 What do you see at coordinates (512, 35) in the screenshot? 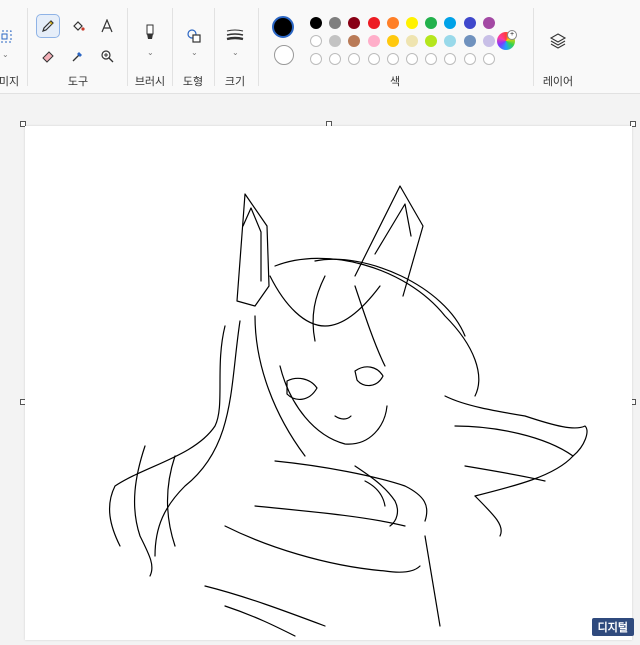
I see `plus-icon: +` at bounding box center [512, 35].